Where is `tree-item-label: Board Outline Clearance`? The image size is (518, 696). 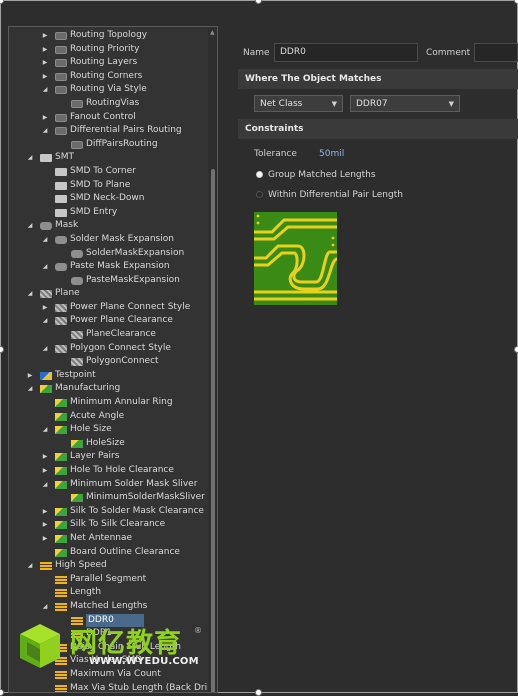
tree-item-label: Board Outline Clearance is located at coordinates (125, 551).